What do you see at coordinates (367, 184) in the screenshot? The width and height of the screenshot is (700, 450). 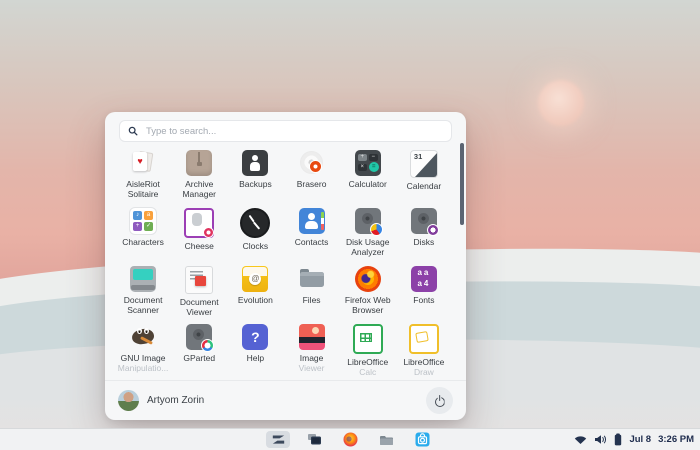 I see `app-label: Calculator` at bounding box center [367, 184].